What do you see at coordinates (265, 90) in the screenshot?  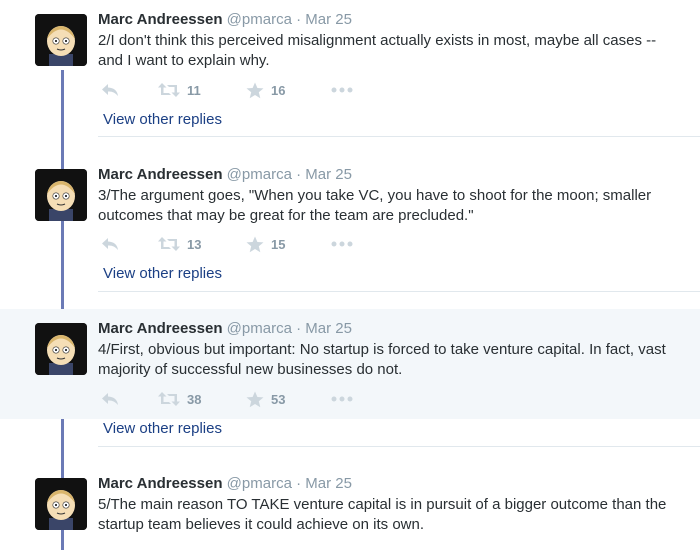 I see `favorite-button: 16` at bounding box center [265, 90].